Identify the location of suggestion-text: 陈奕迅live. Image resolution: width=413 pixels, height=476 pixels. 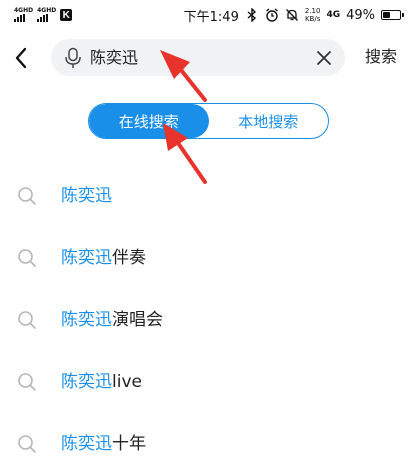
(101, 382).